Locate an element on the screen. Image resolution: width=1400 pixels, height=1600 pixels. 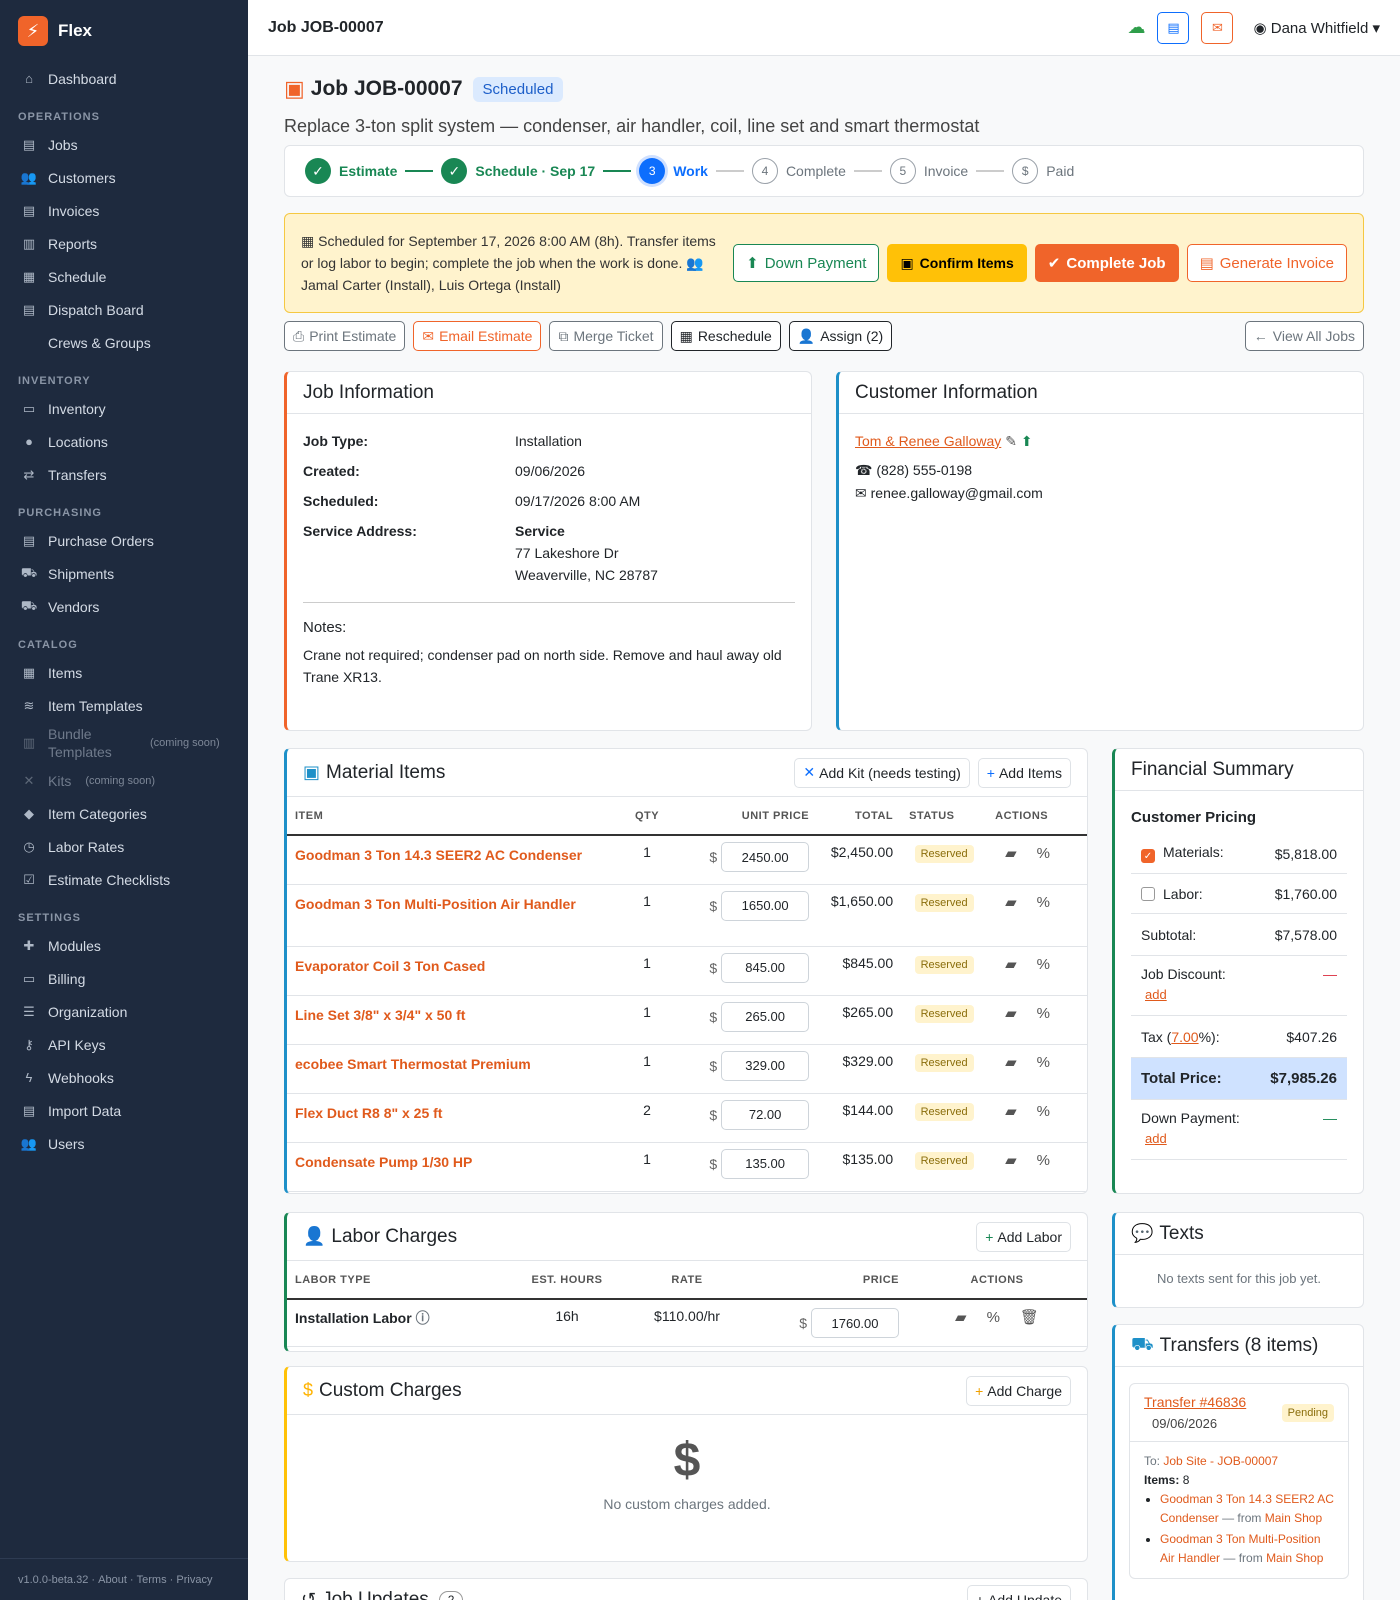
destination-link: Job Site - JOB-00007 is located at coordinates (1220, 1461).